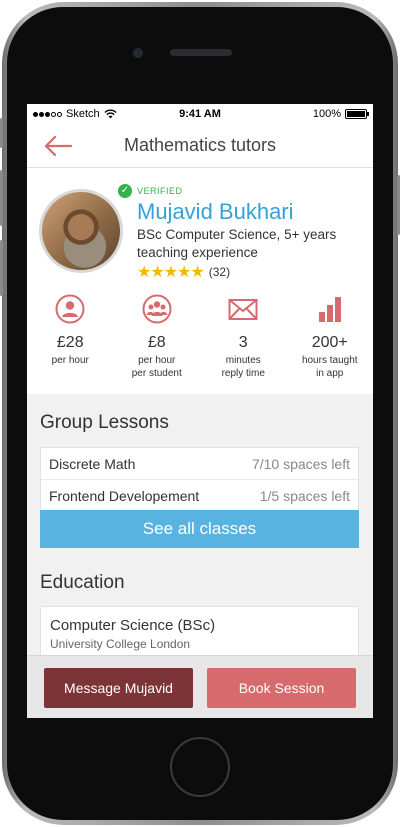  Describe the element at coordinates (201, 52) in the screenshot. I see `earpiece-speaker` at that location.